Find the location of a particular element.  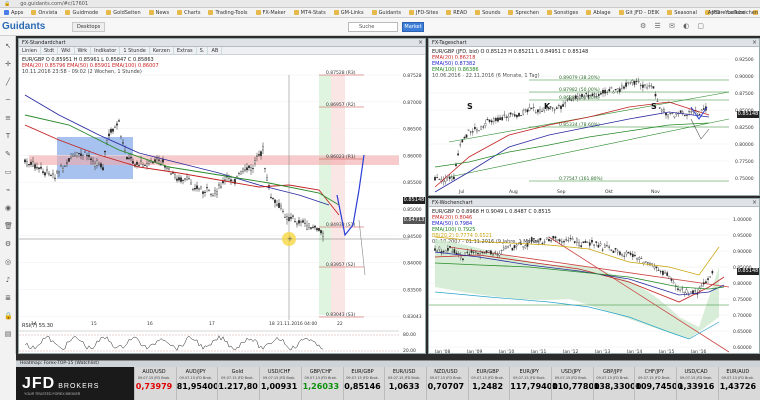

text-icon: T is located at coordinates (8, 136).